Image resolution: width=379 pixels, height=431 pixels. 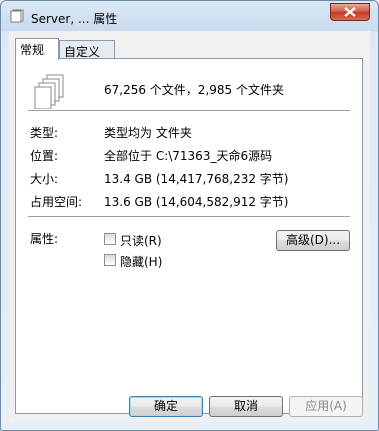 I want to click on tab-custom: 自定义, so click(x=87, y=49).